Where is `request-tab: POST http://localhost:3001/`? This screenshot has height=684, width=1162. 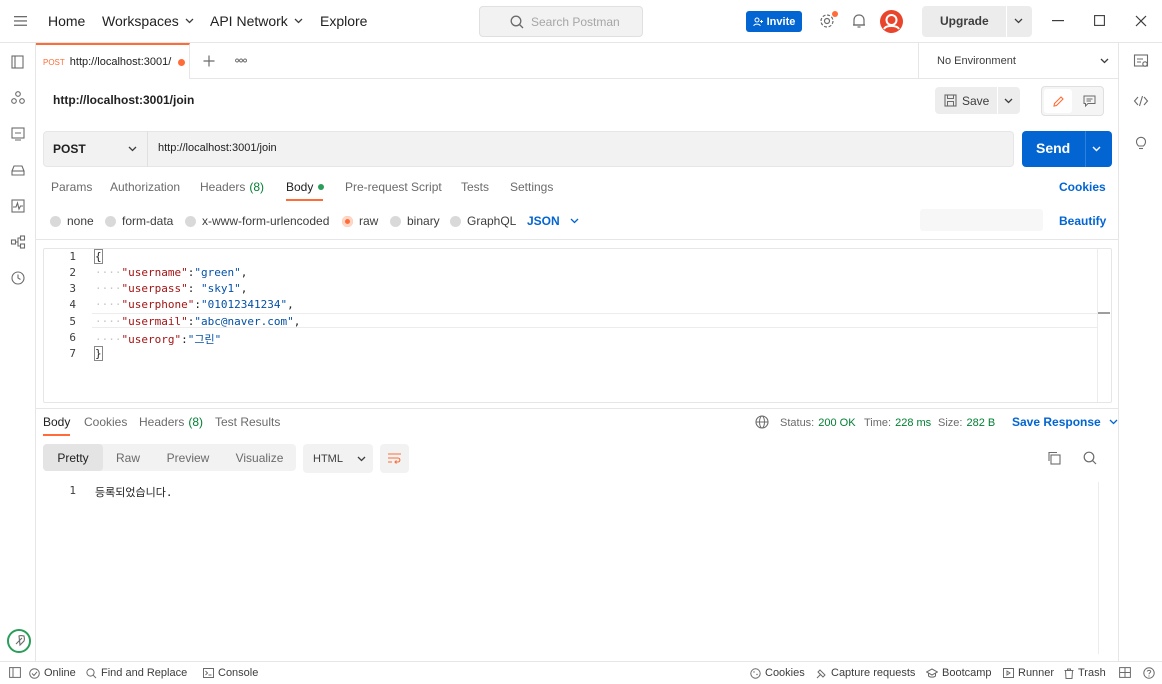 request-tab: POST http://localhost:3001/ is located at coordinates (113, 61).